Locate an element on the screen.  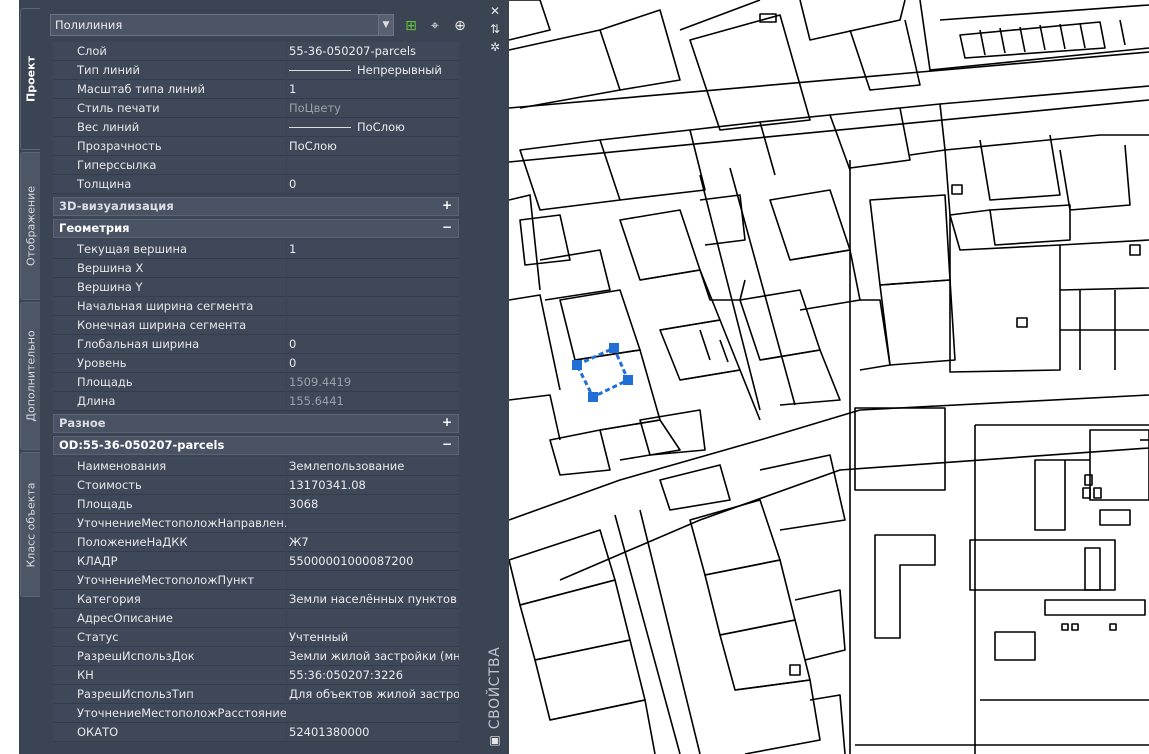
property-row: Категория Земли населённых пунктов is located at coordinates (256, 599).